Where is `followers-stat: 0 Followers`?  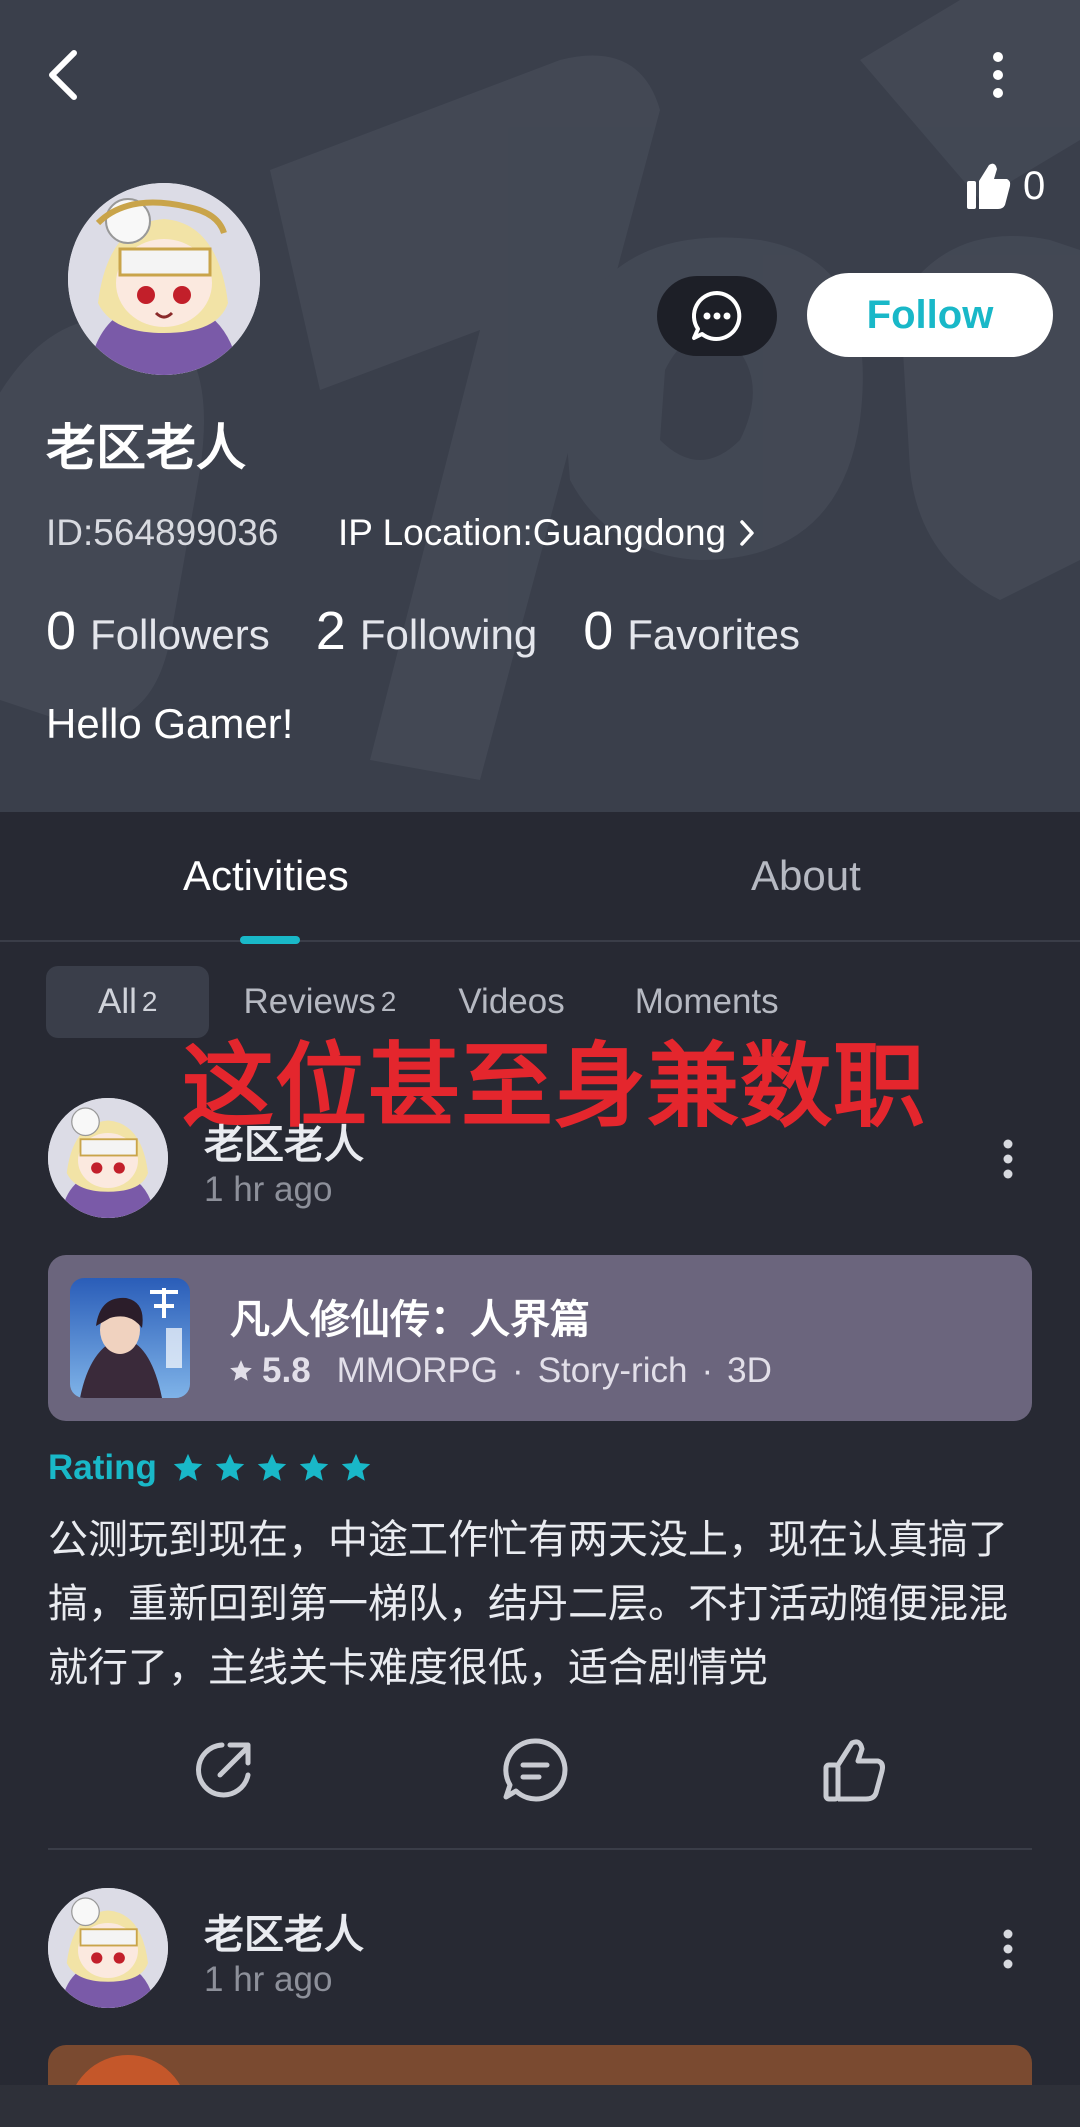
followers-stat: 0 Followers is located at coordinates (158, 631).